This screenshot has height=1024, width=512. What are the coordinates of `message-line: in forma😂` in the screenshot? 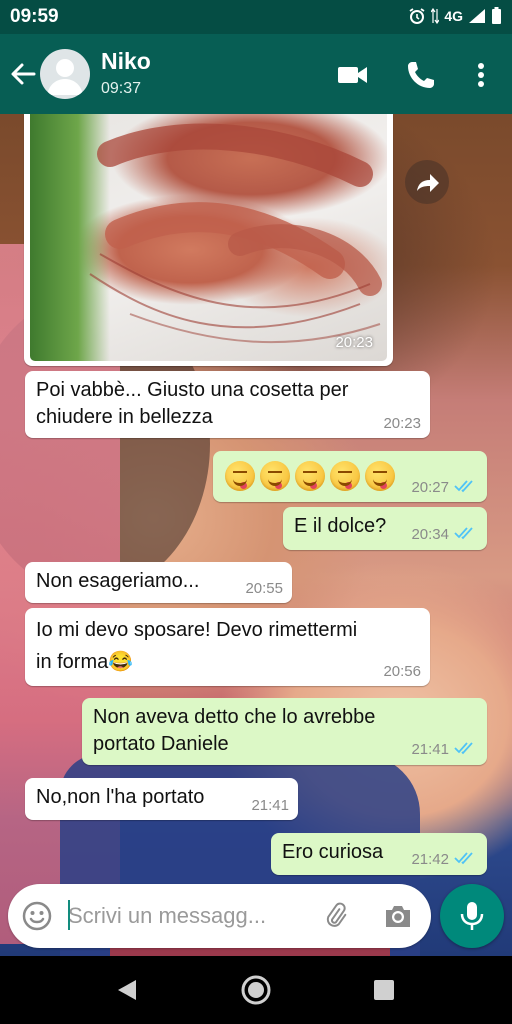 It's located at (85, 662).